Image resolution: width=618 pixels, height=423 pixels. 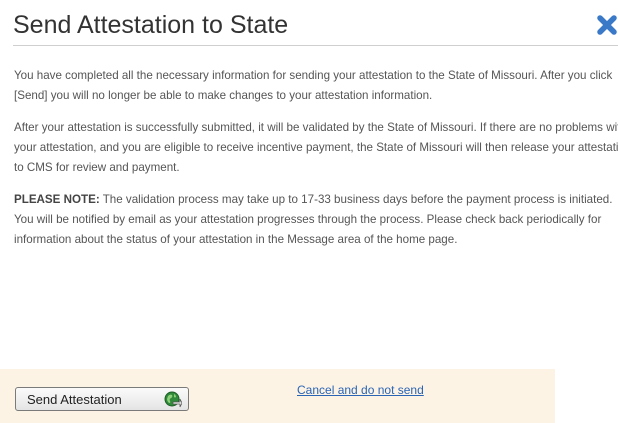 I want to click on dialog-title: Send Attestation to State, so click(x=151, y=25).